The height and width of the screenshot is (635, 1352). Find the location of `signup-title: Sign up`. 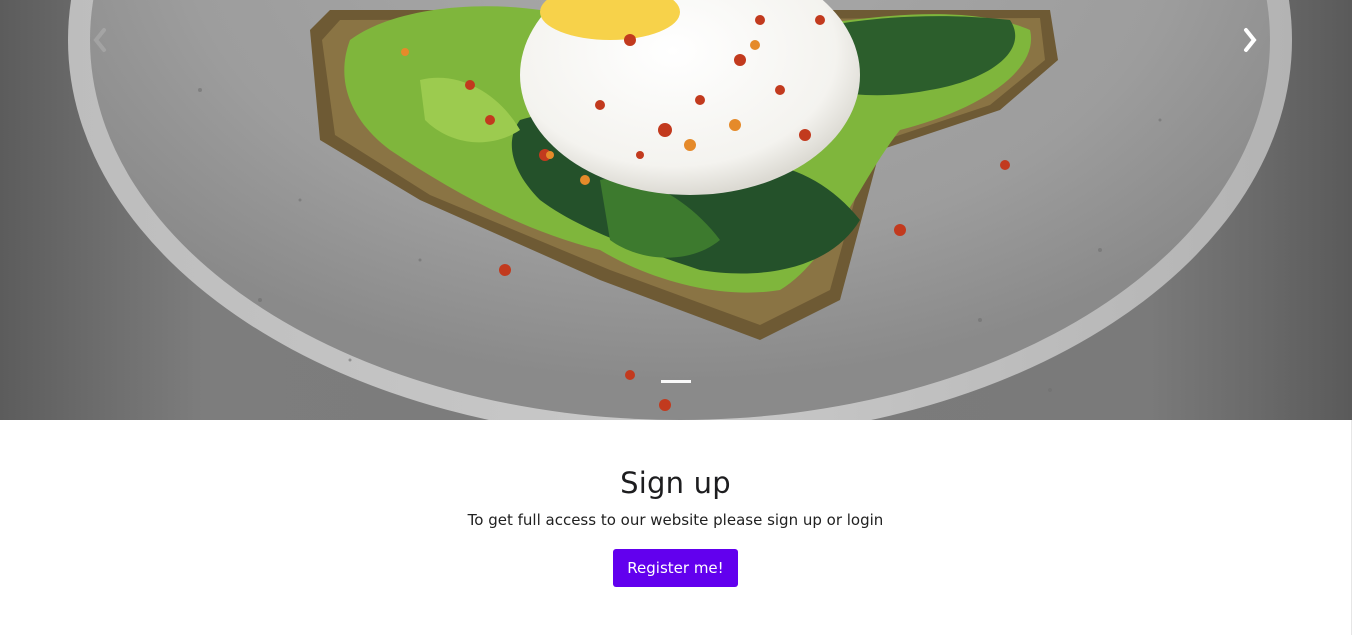

signup-title: Sign up is located at coordinates (675, 483).